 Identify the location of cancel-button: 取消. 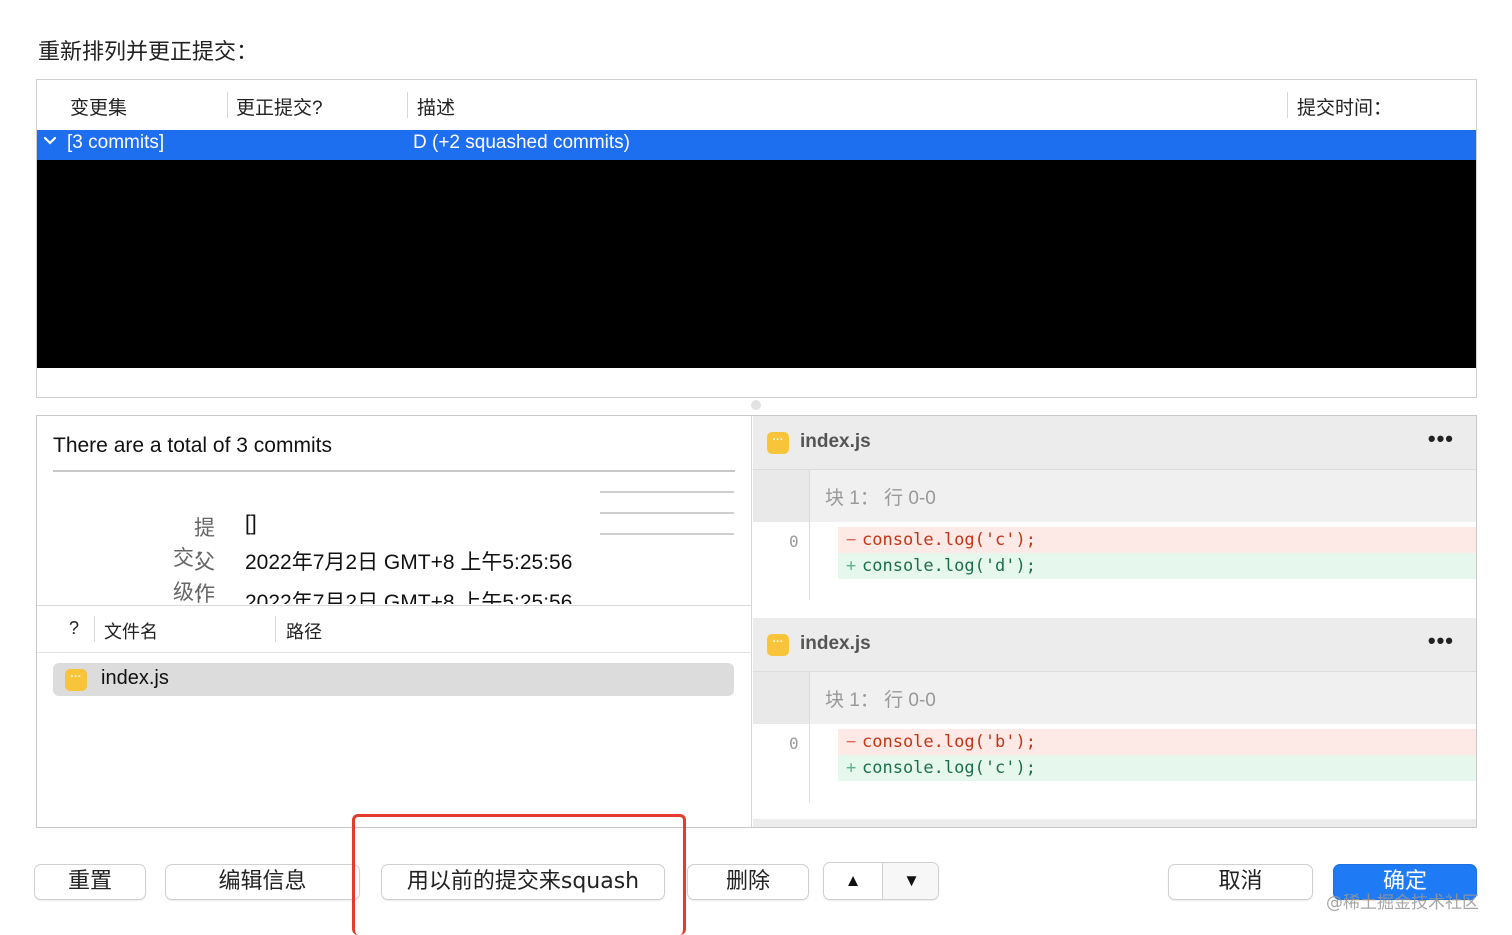
(1240, 882).